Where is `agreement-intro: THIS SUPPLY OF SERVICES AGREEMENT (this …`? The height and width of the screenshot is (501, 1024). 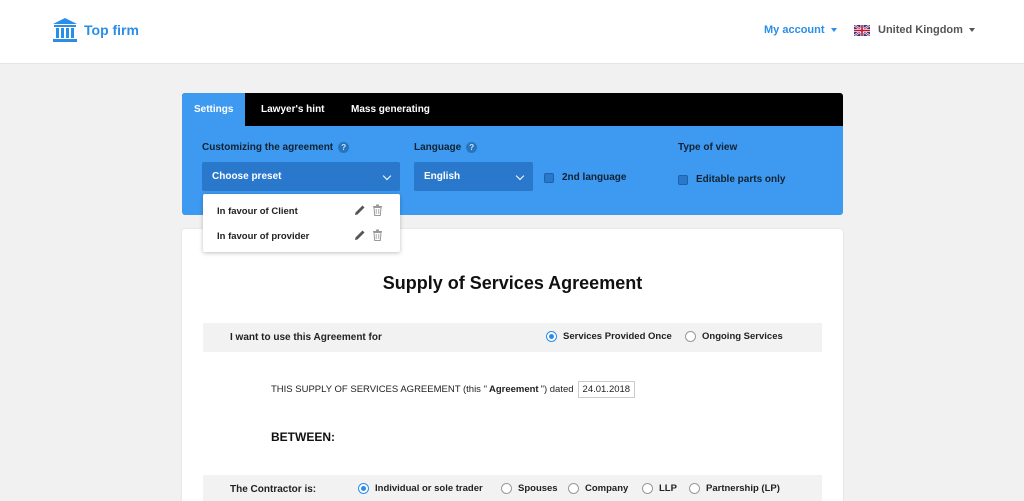
agreement-intro: THIS SUPPLY OF SERVICES AGREEMENT (this … is located at coordinates (453, 389).